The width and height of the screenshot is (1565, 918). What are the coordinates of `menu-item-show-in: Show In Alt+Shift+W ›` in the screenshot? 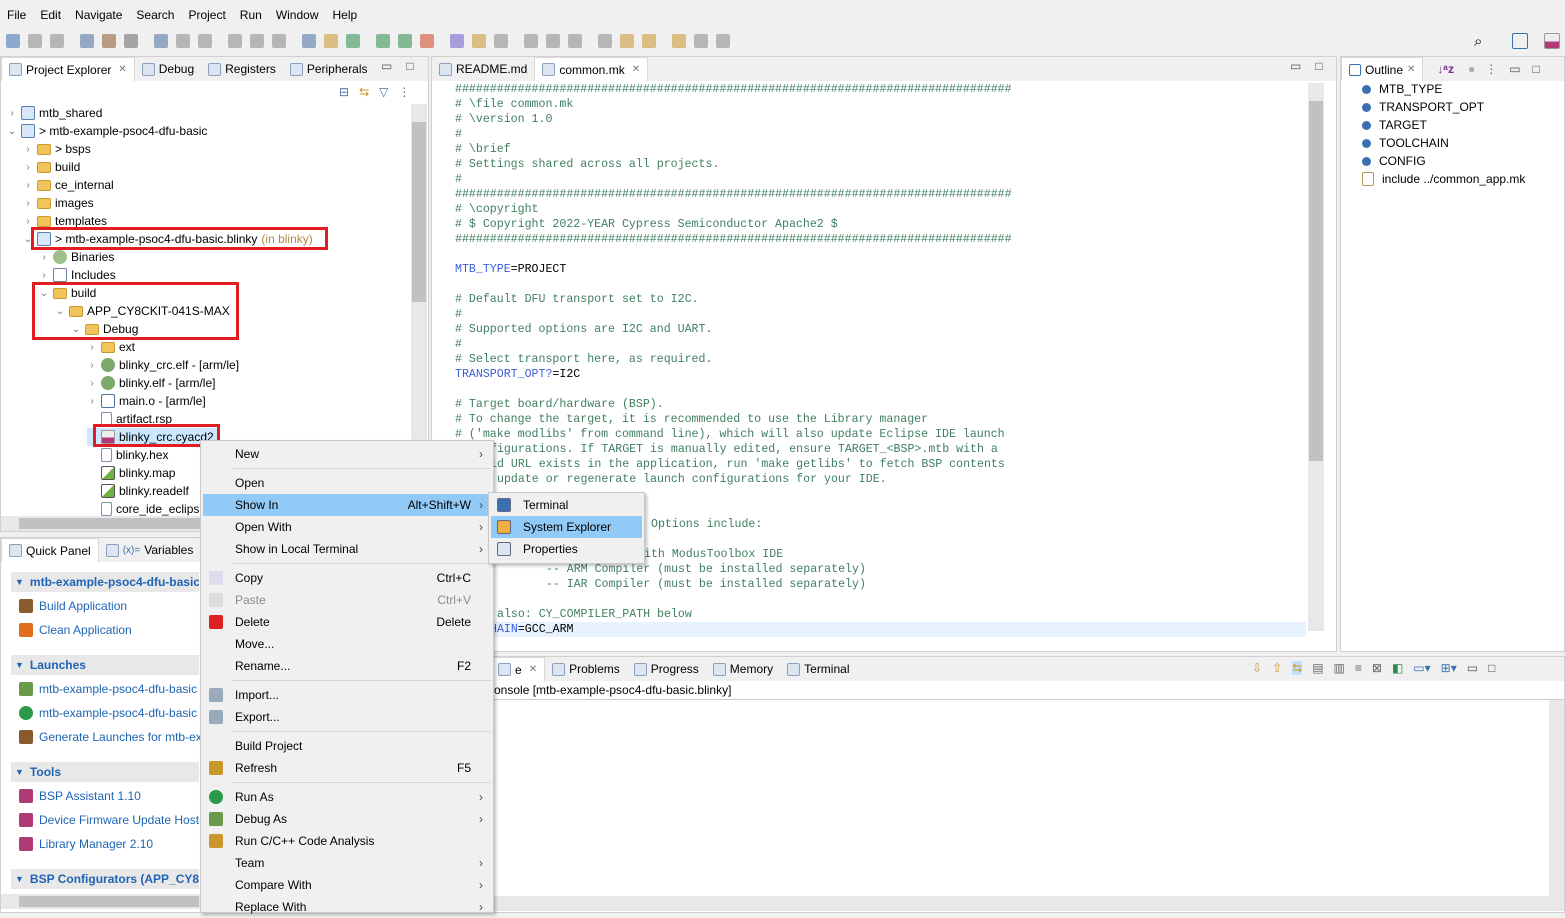 It's located at (347, 505).